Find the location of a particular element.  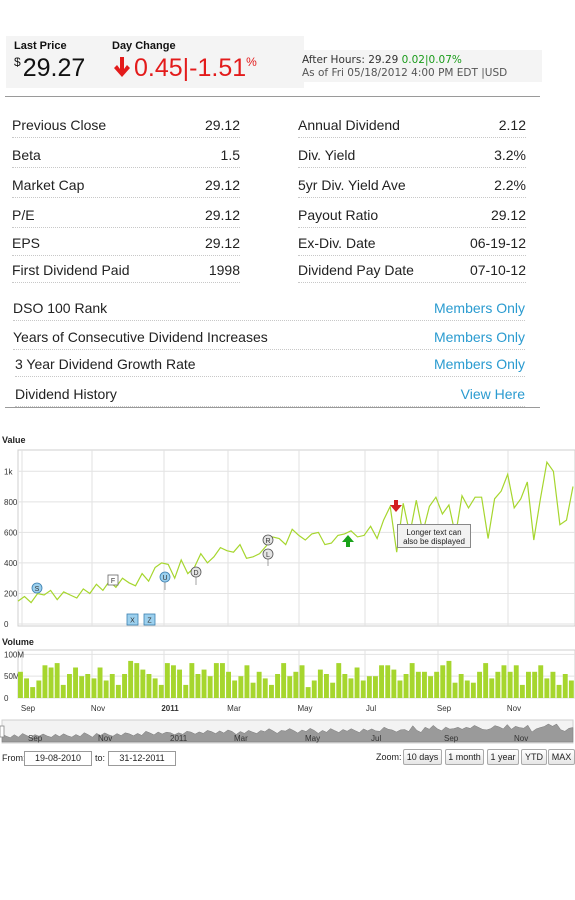

y-tick-label: 0 is located at coordinates (6, 624).